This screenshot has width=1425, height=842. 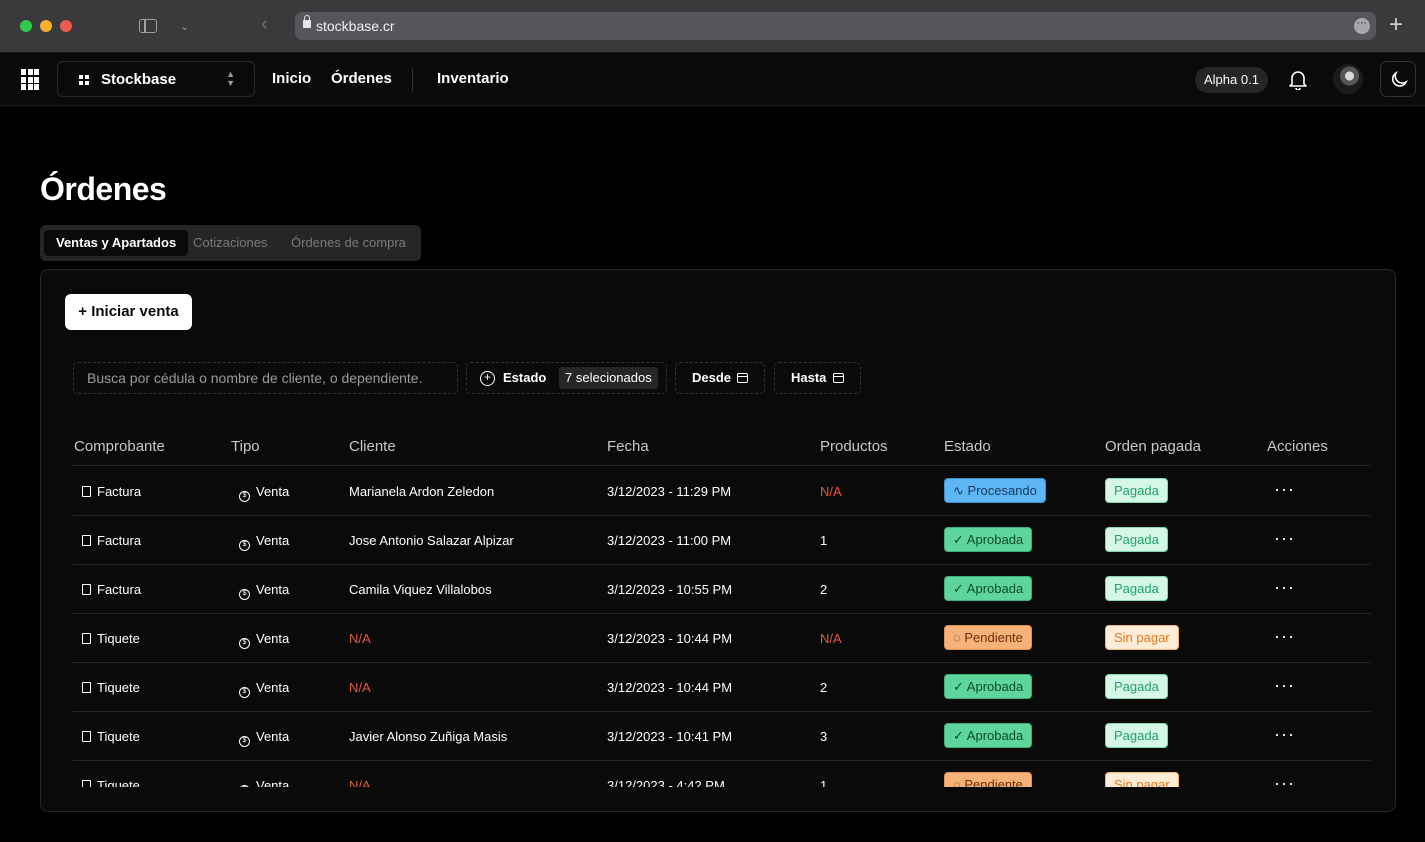 What do you see at coordinates (307, 21) in the screenshot?
I see `lock-icon` at bounding box center [307, 21].